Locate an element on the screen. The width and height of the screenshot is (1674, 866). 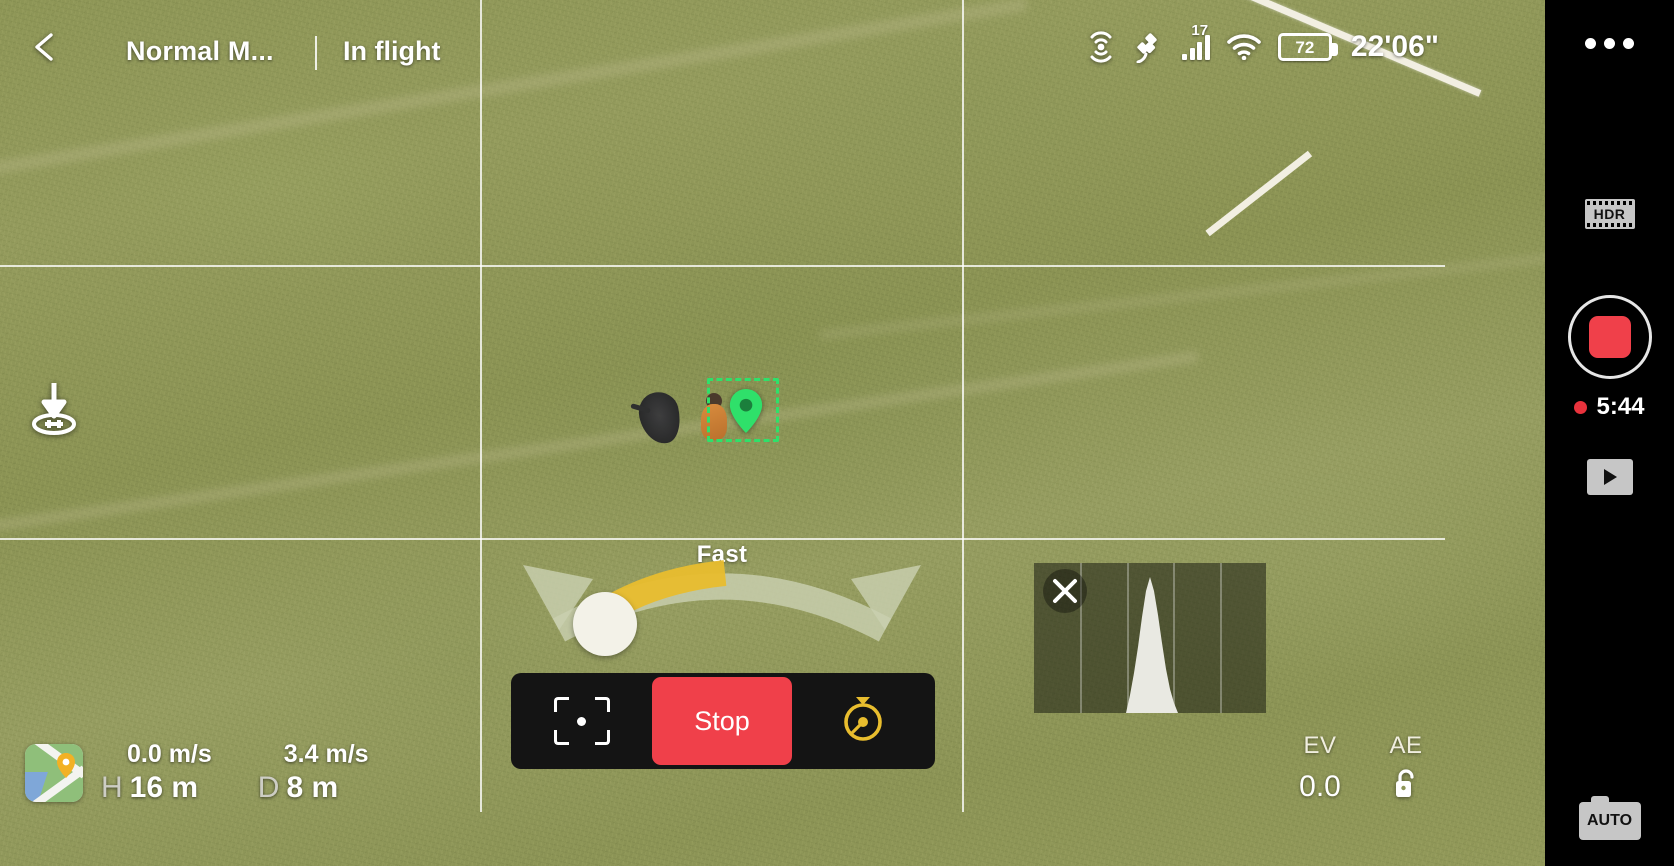
back-button is located at coordinates (45, 47).